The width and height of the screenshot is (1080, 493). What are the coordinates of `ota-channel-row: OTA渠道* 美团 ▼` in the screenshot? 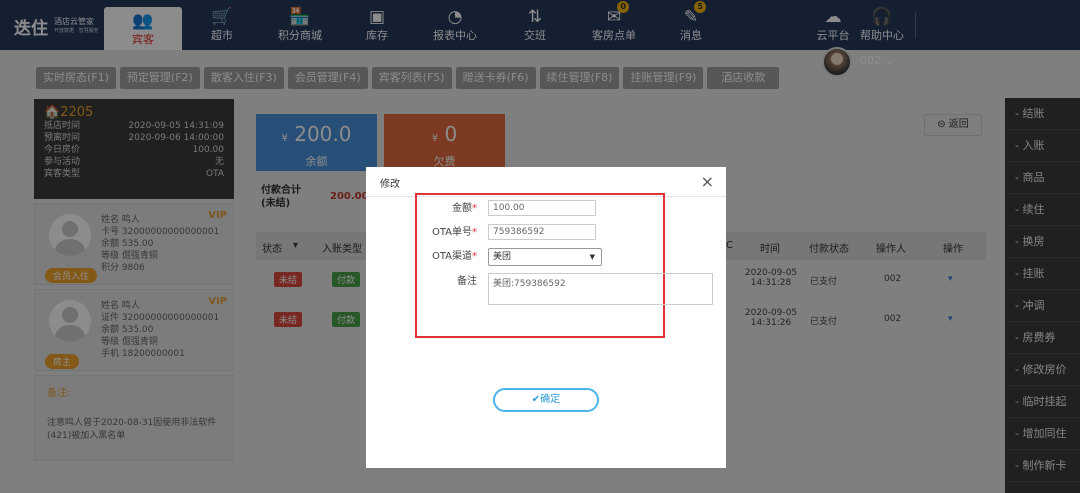 It's located at (546, 257).